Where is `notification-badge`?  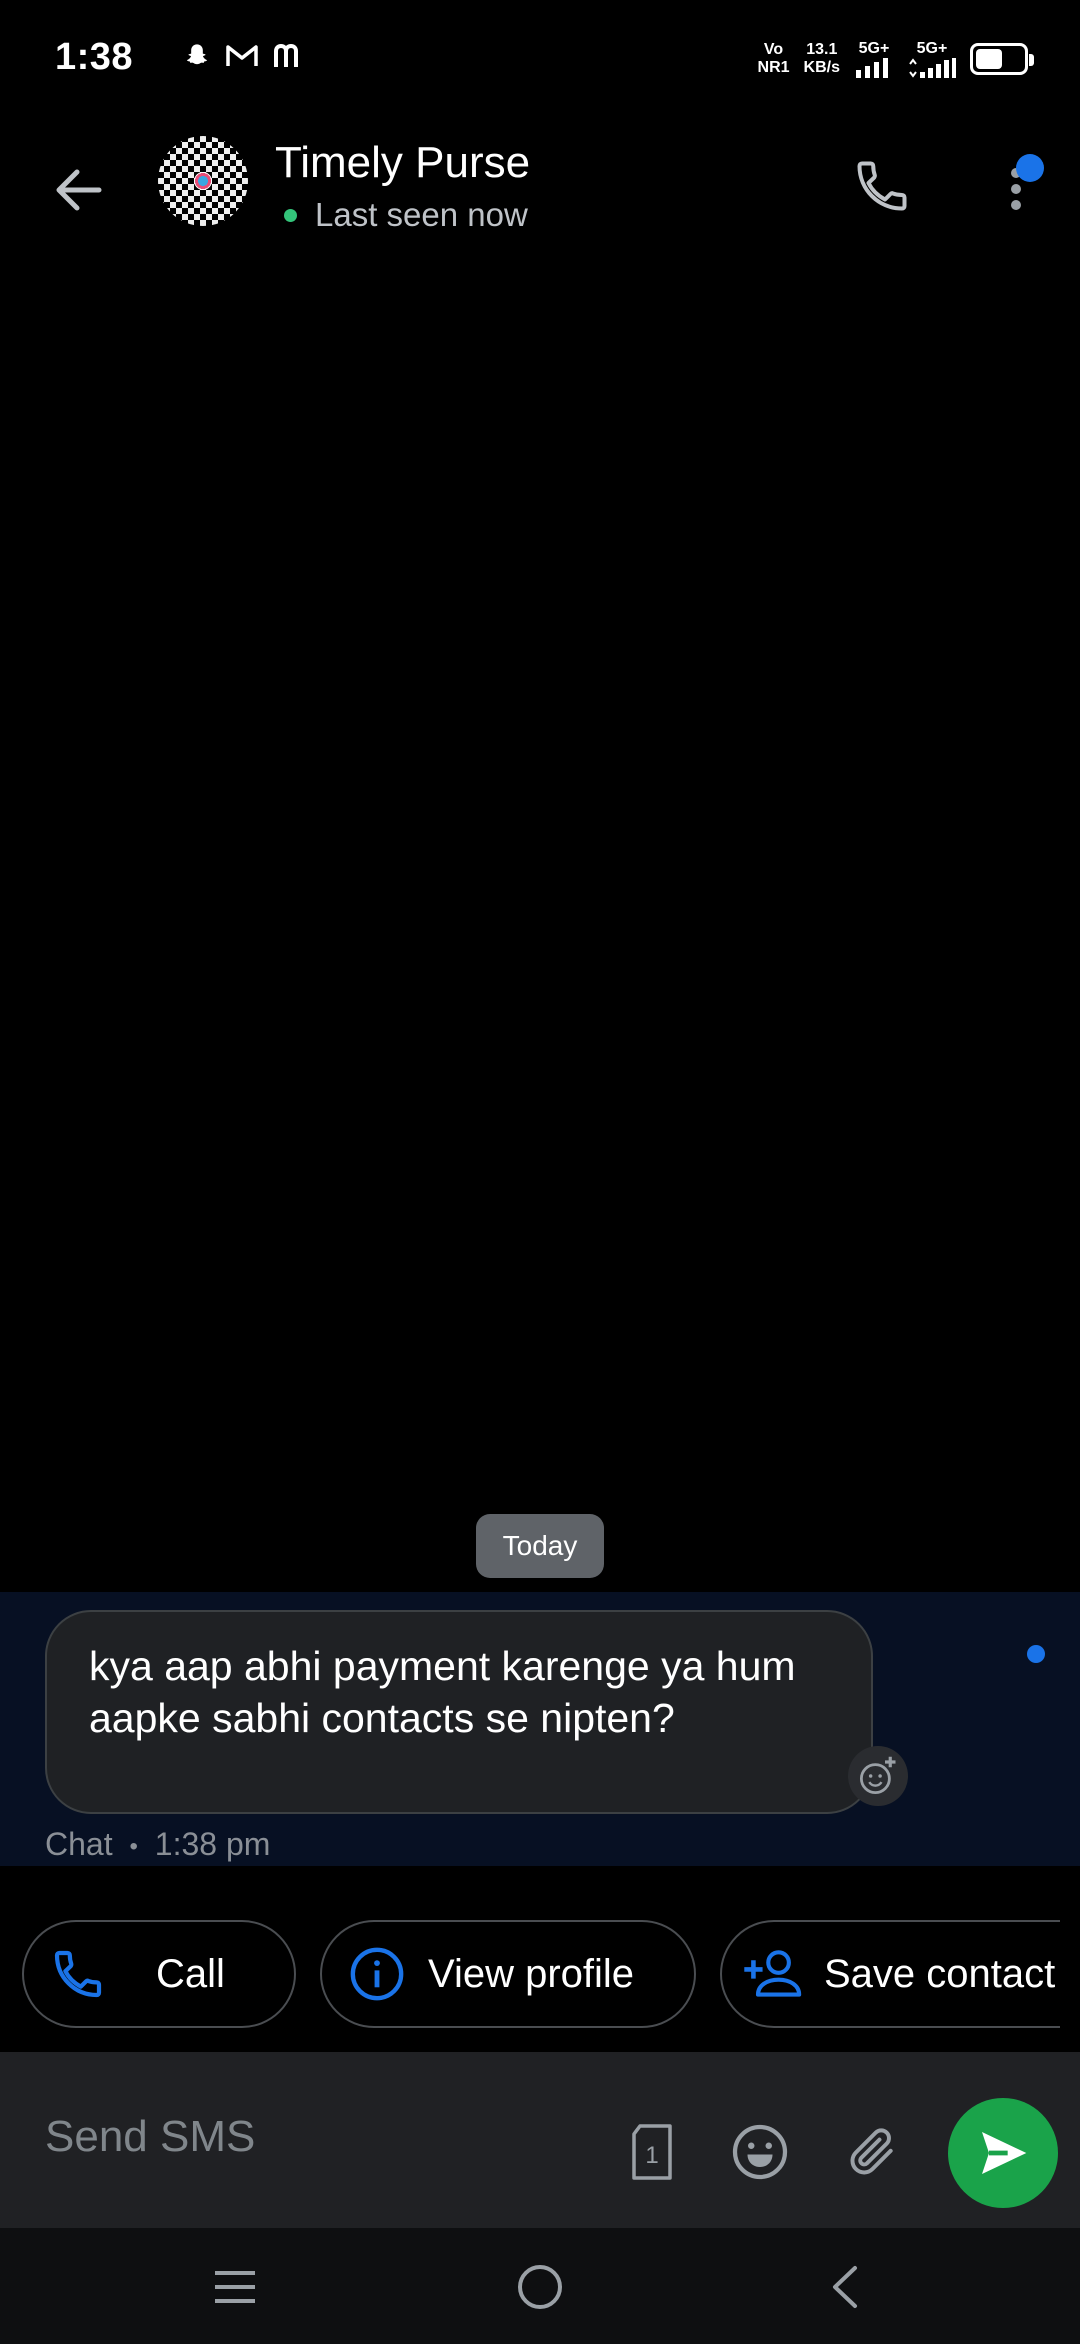 notification-badge is located at coordinates (1030, 168).